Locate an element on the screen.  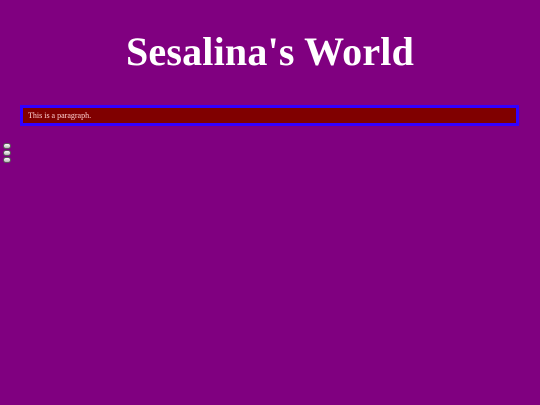
paragraph-text: This is a paragraph. is located at coordinates (60, 115).